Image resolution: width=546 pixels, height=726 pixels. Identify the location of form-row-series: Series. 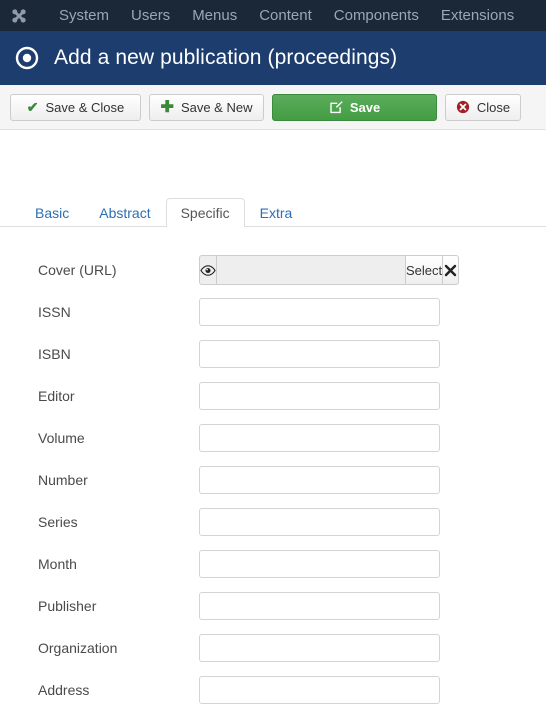
(273, 522).